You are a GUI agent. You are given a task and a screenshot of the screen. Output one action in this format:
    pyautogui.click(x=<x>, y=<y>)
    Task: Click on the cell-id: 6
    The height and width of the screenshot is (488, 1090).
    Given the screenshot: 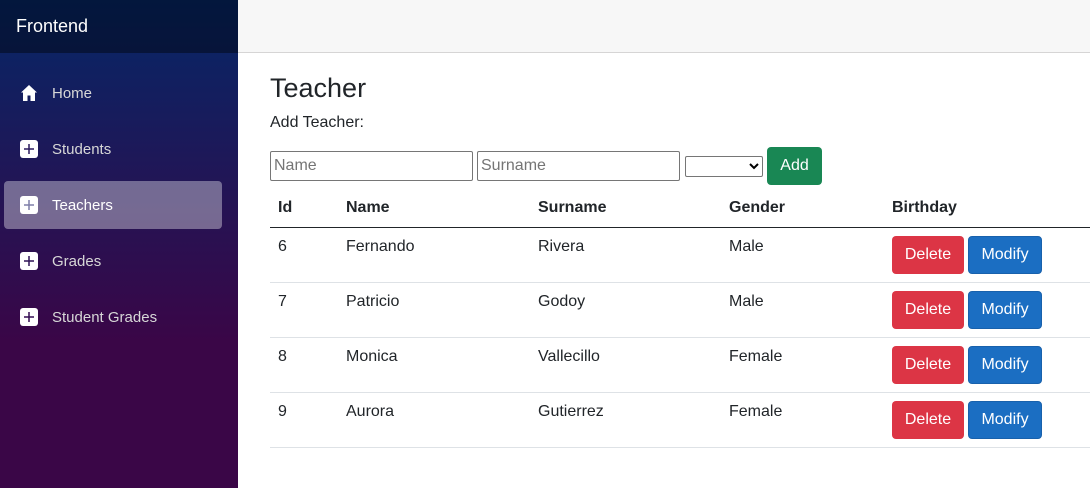 What is the action you would take?
    pyautogui.click(x=304, y=255)
    